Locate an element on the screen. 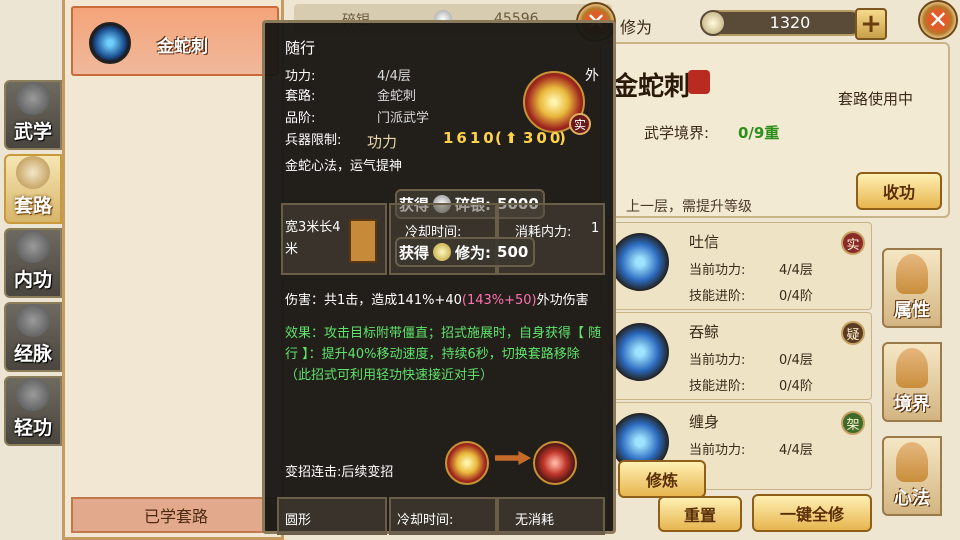 This screenshot has height=540, width=960. mind-method-text: 金蛇心法，运气提神 is located at coordinates (344, 166).